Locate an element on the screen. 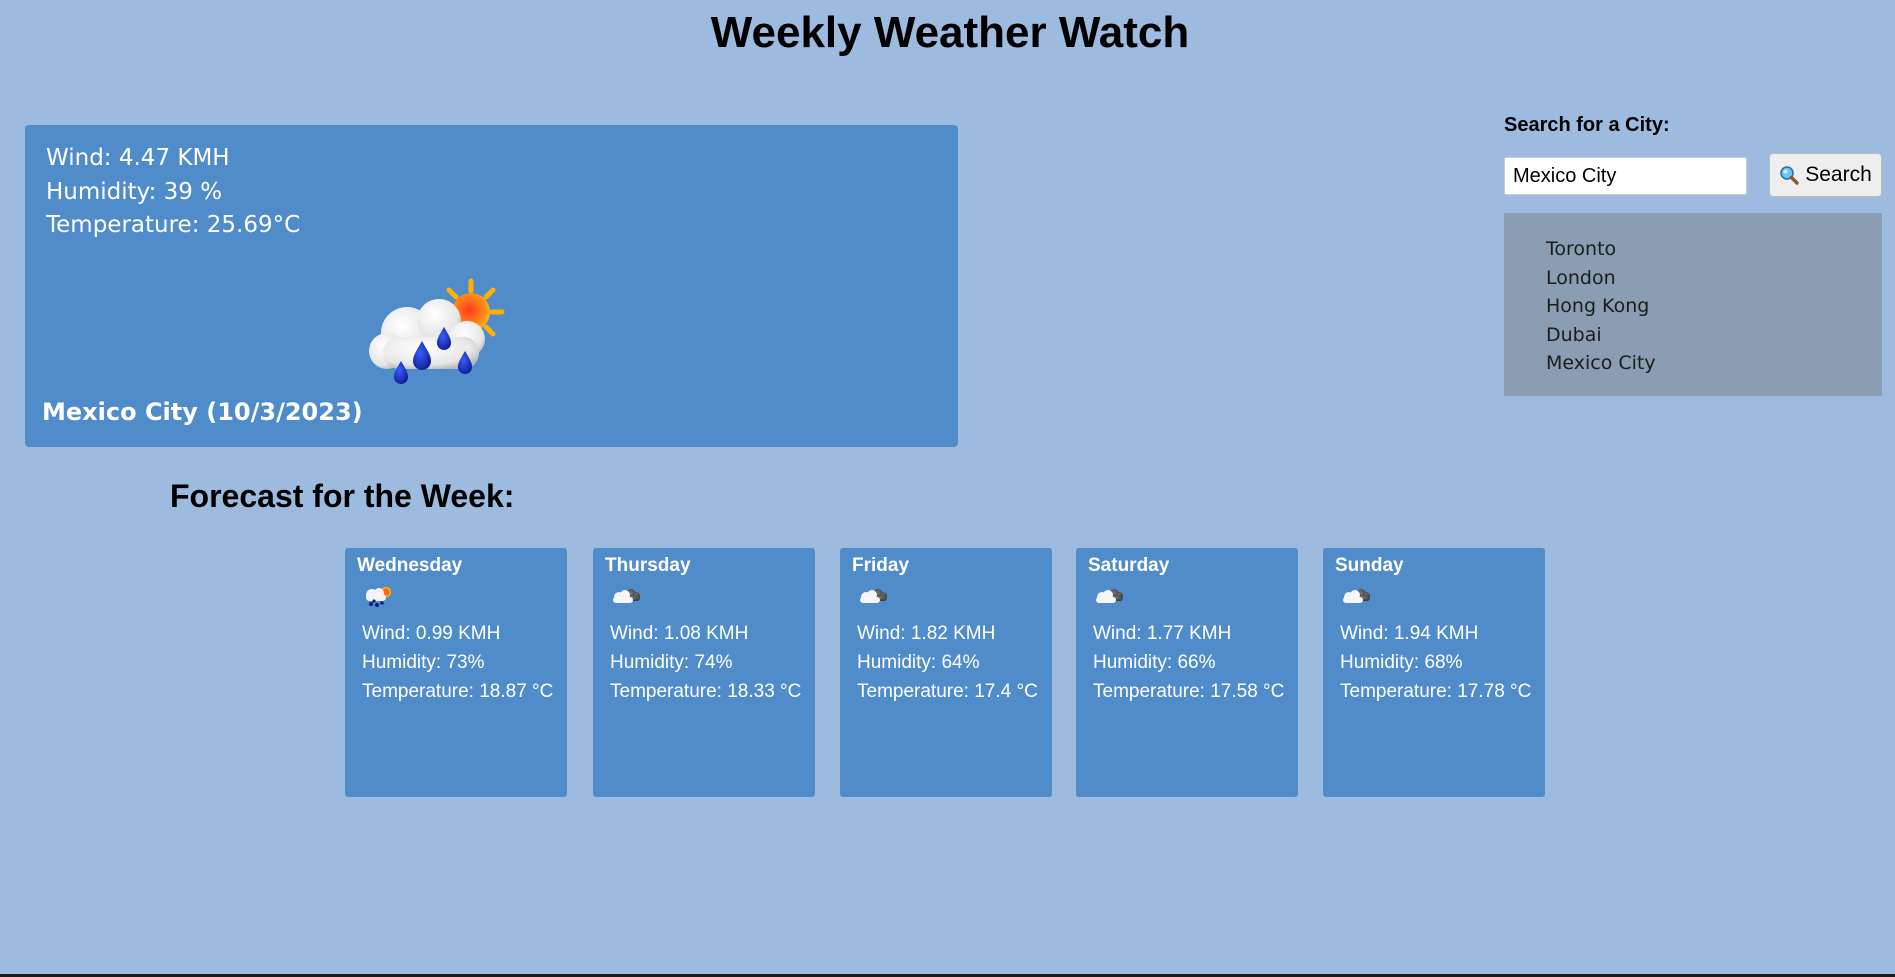 The width and height of the screenshot is (1895, 977). forecast-wind: Wind: 1.82 KMH is located at coordinates (926, 633).